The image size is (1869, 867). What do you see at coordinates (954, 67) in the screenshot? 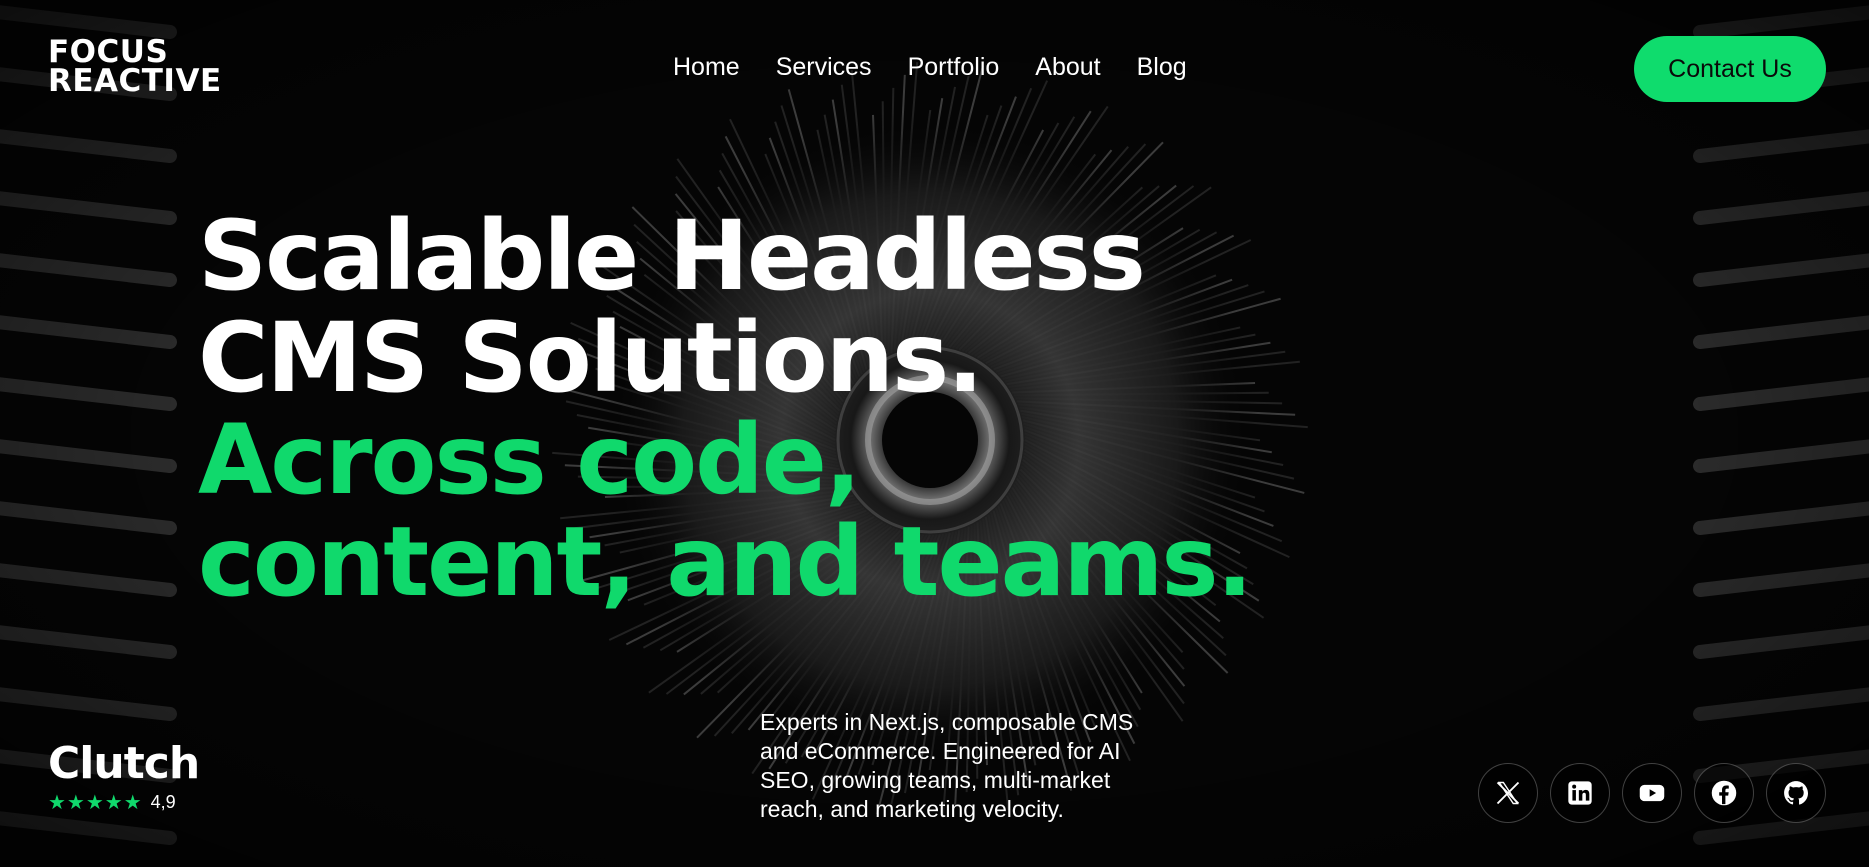
I see `nav-portfolio: Portfolio` at bounding box center [954, 67].